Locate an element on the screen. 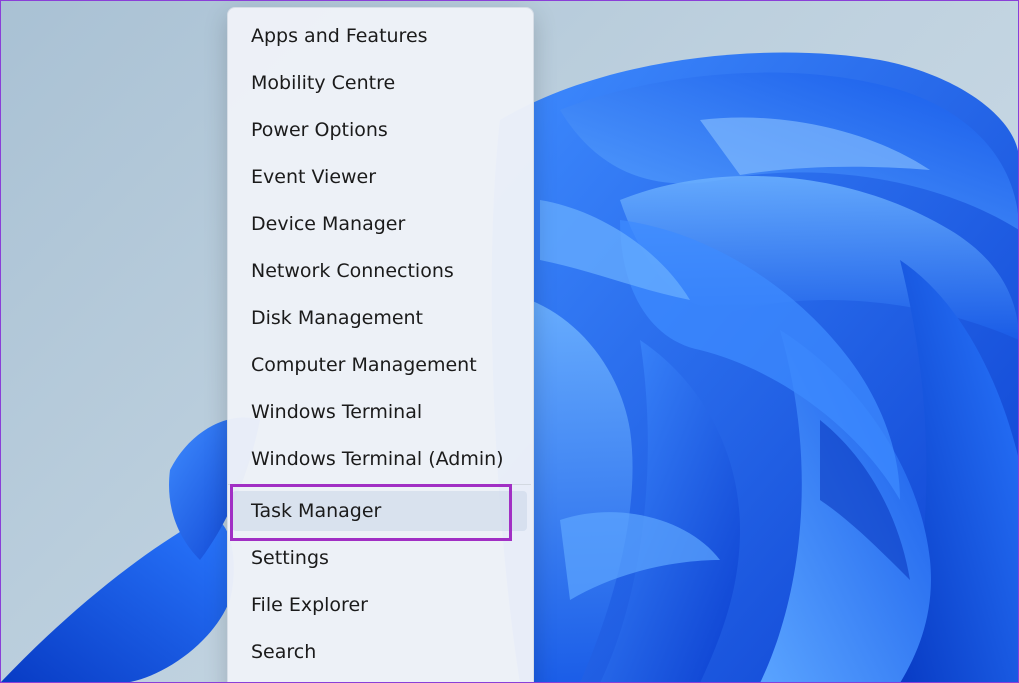  menu-item-device-manager: Device Manager is located at coordinates (379, 224).